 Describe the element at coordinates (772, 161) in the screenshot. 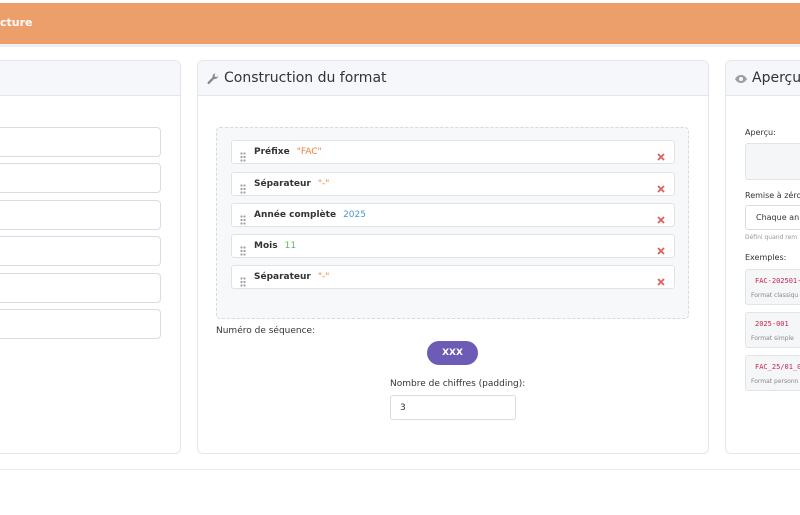

I see `preview-box` at that location.